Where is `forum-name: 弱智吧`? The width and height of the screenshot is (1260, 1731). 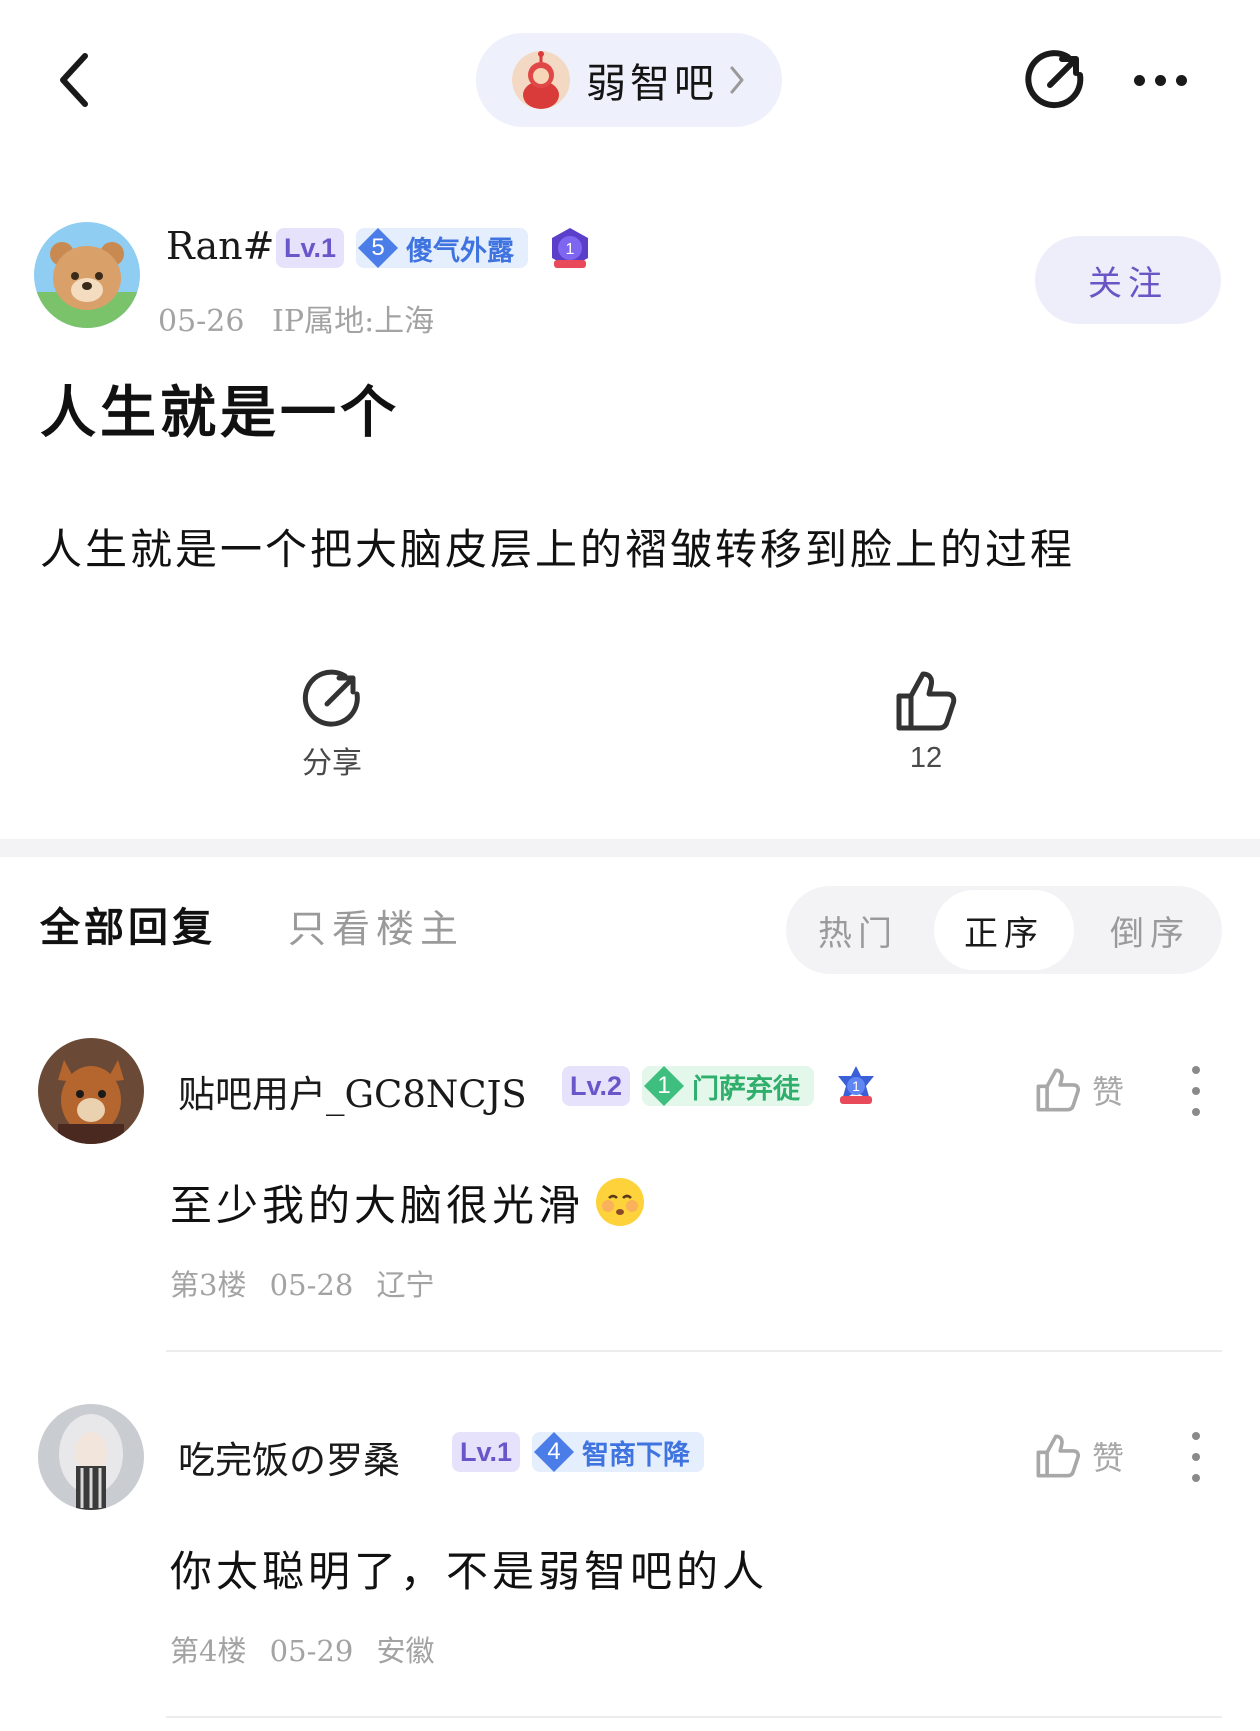 forum-name: 弱智吧 is located at coordinates (652, 84).